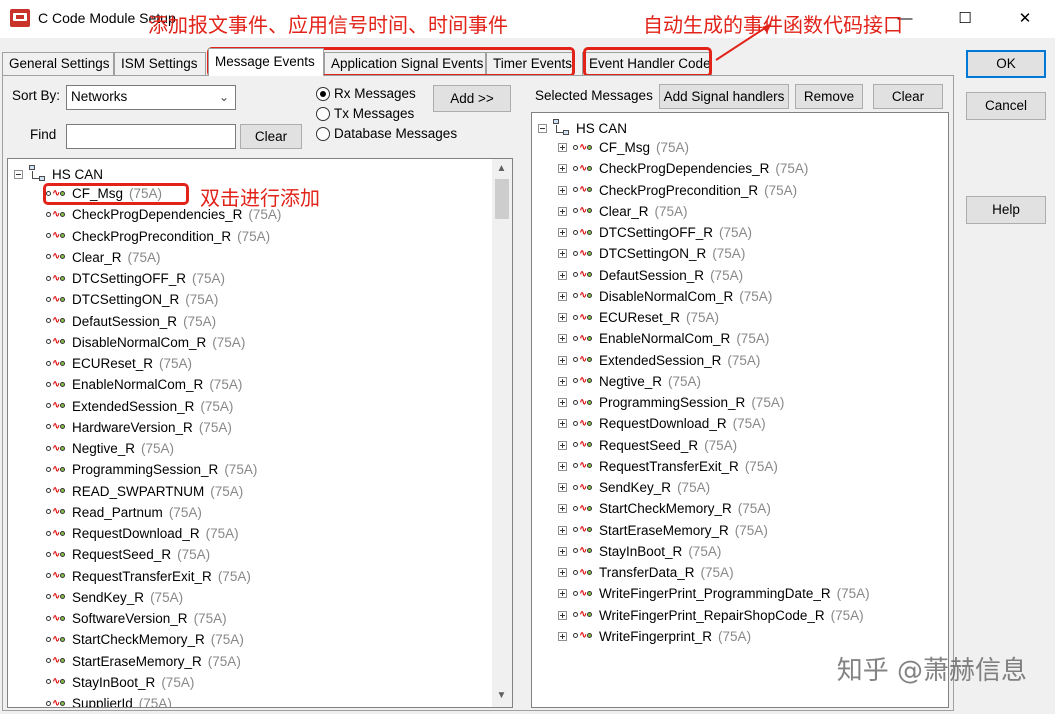 The width and height of the screenshot is (1055, 714). I want to click on tab-general-settings: General Settings, so click(58, 63).